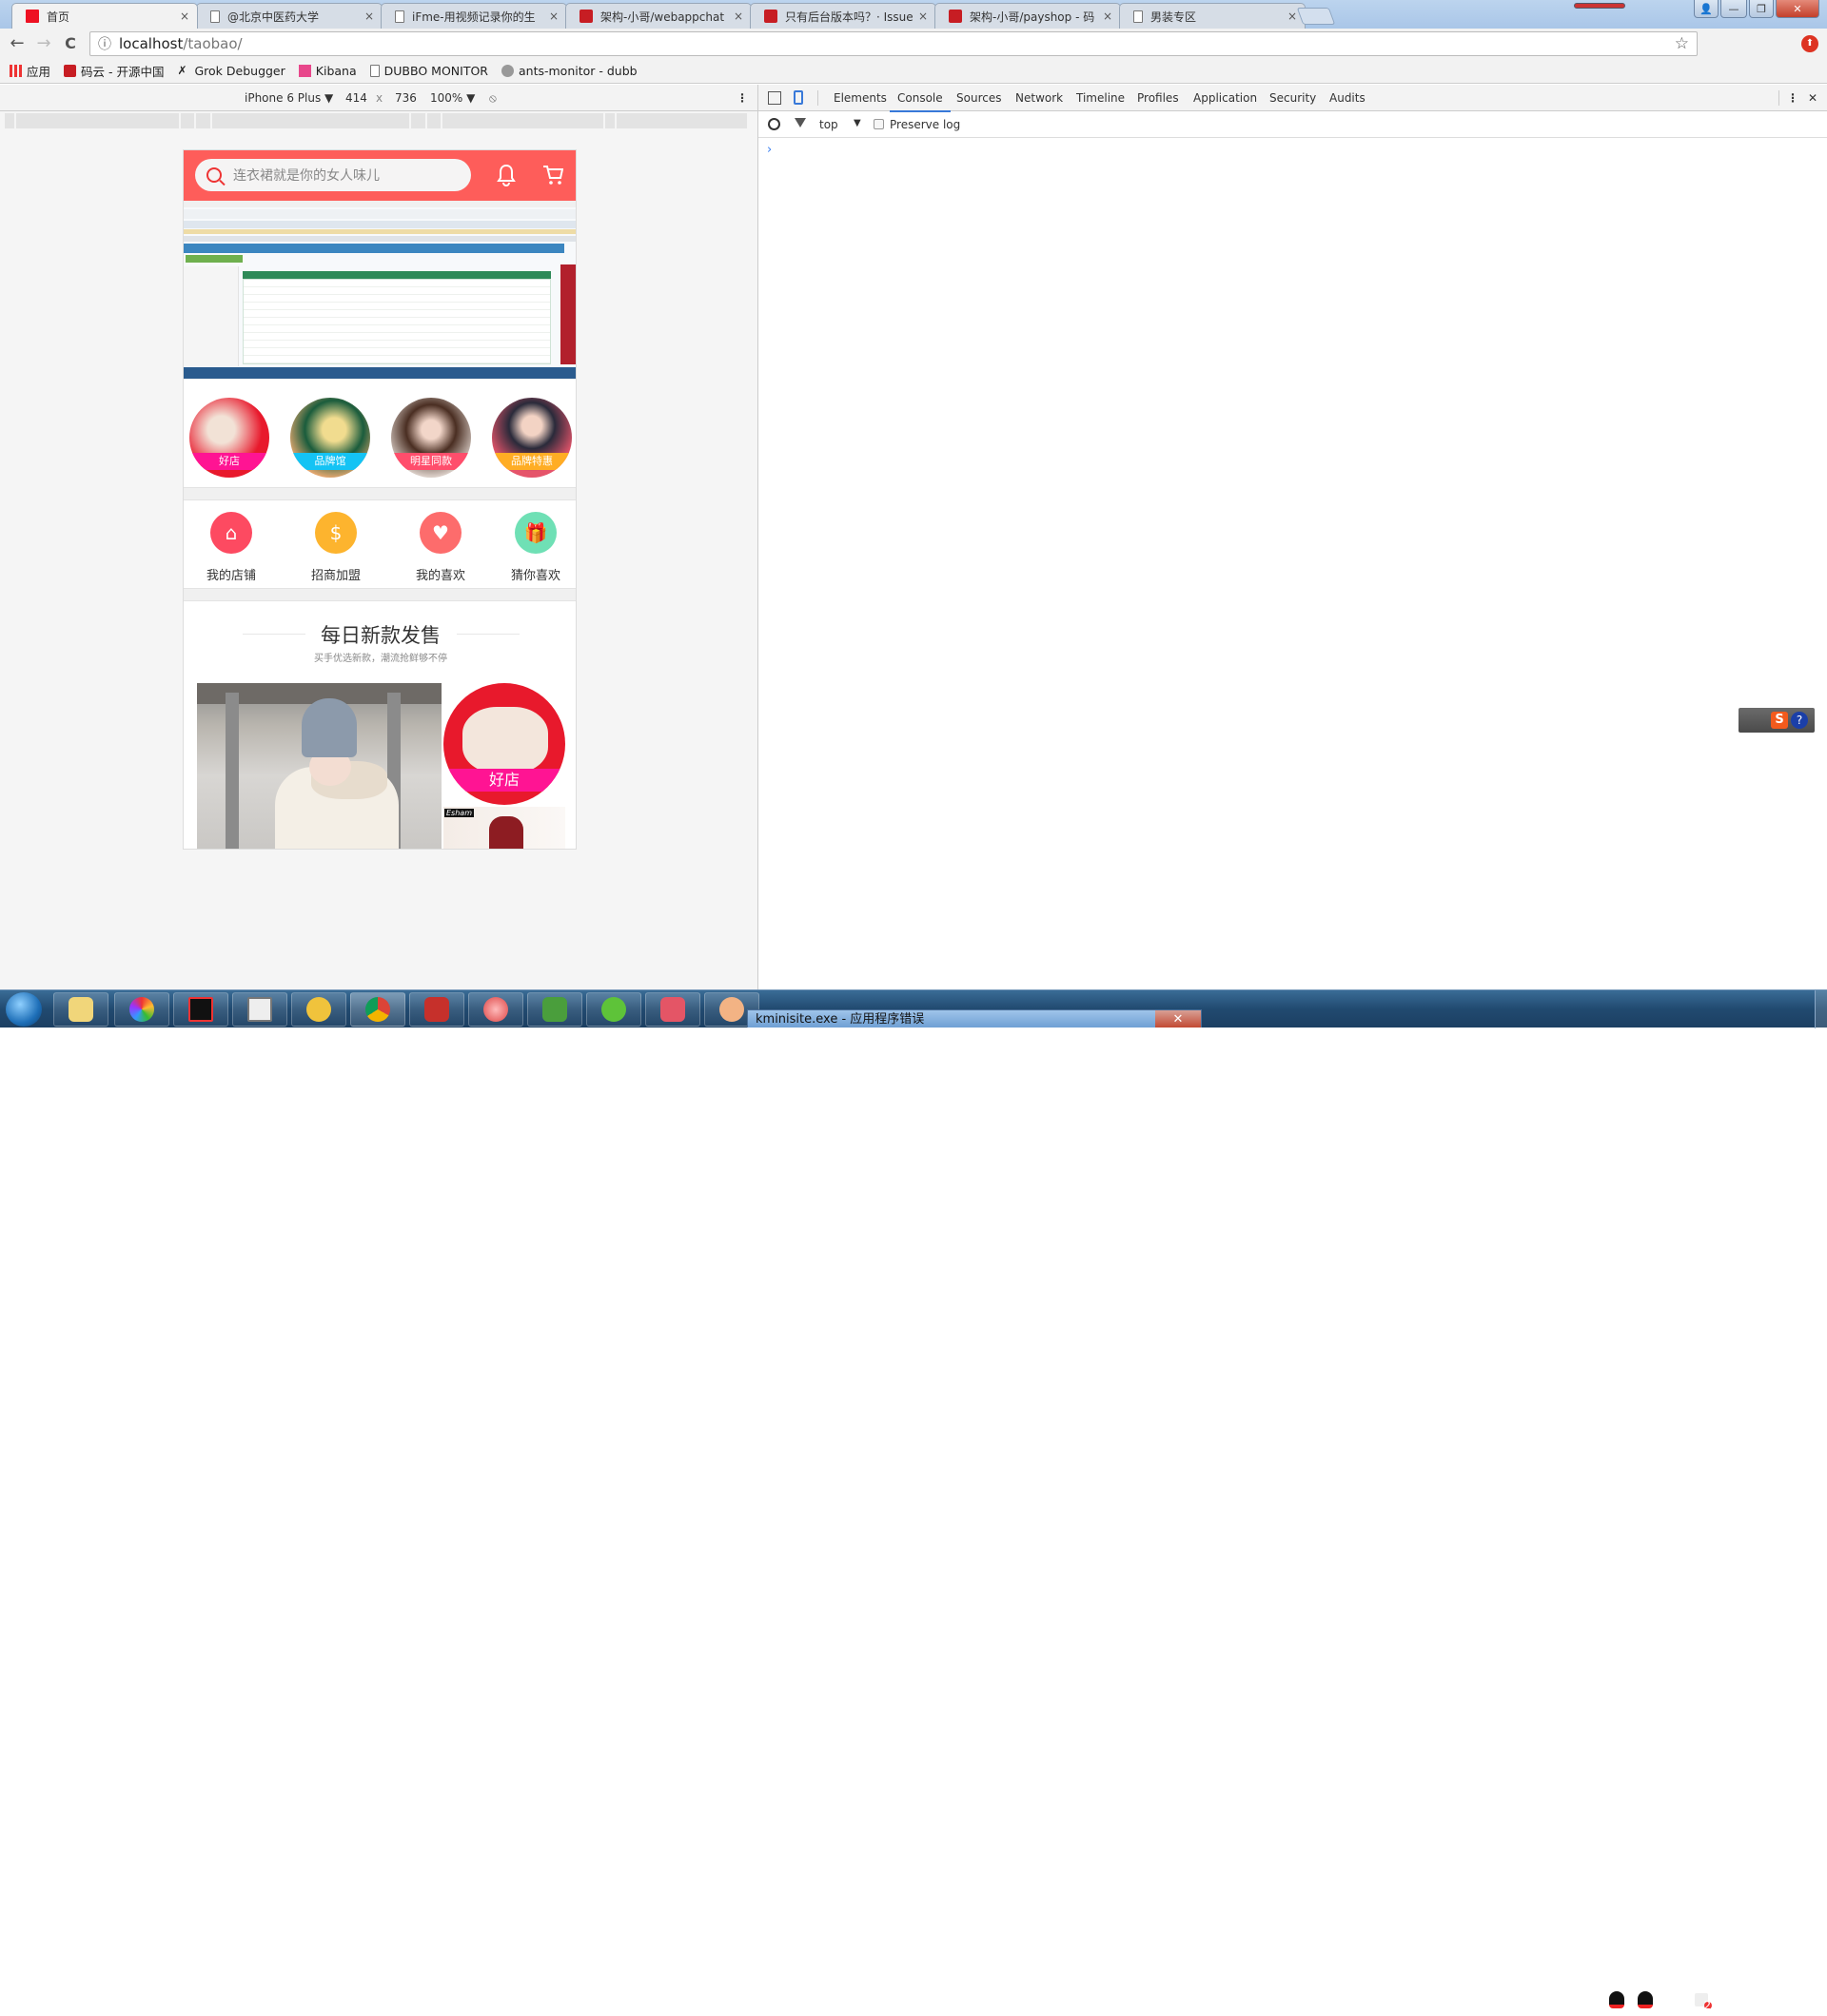 The width and height of the screenshot is (1827, 2016). Describe the element at coordinates (1755, 1998) in the screenshot. I see `system-clock: 下午 17:34 2017/10/25 星期三` at that location.